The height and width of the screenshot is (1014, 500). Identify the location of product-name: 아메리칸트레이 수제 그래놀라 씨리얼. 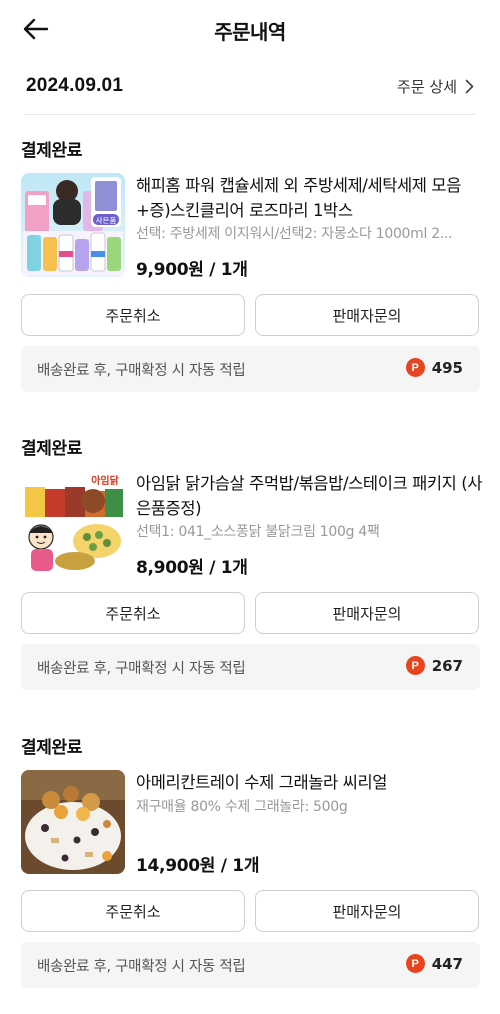
(311, 782).